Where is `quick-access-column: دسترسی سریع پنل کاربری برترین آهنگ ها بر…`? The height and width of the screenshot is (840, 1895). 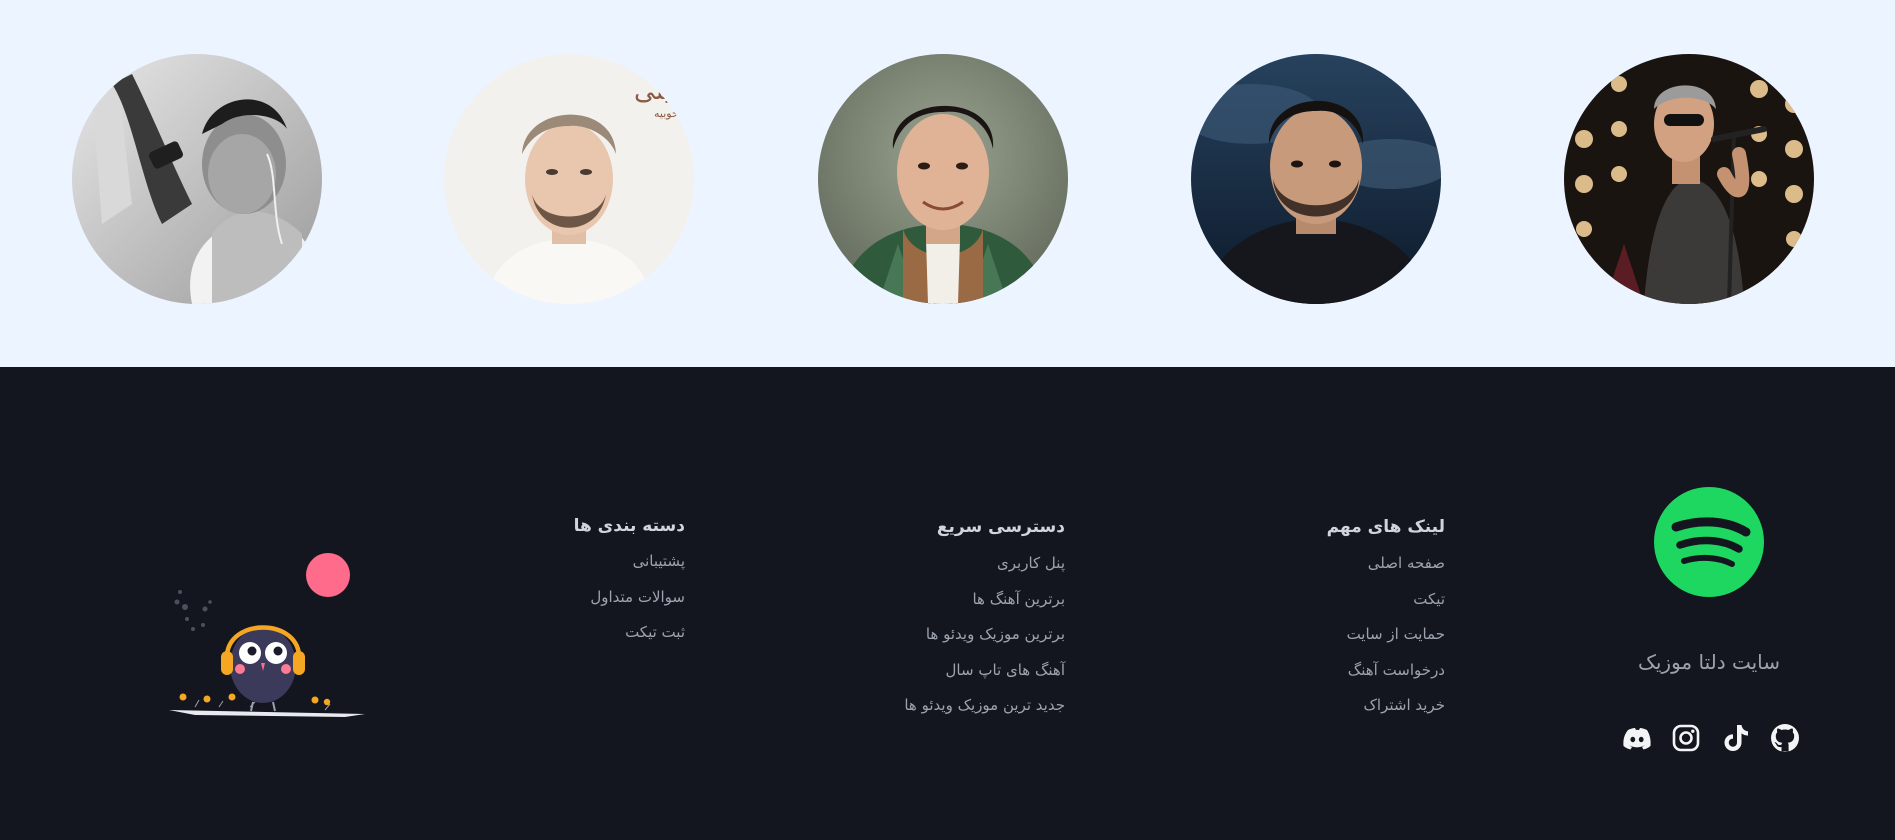 quick-access-column: دسترسی سریع پنل کاربری برترین آهنگ ها بر… is located at coordinates (945, 618).